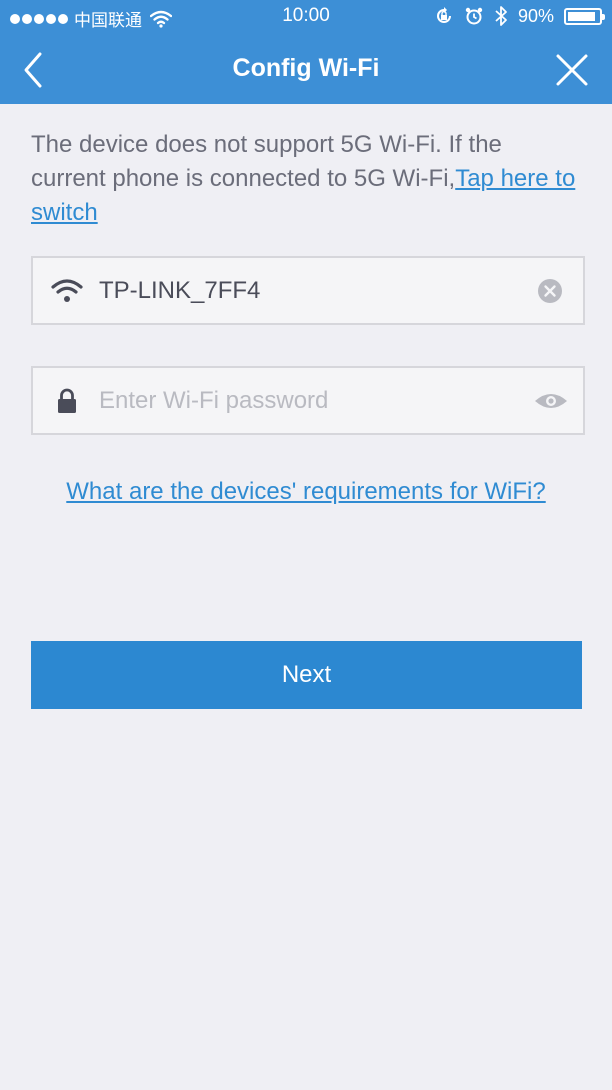 The height and width of the screenshot is (1090, 612). I want to click on wifi-icon, so click(67, 290).